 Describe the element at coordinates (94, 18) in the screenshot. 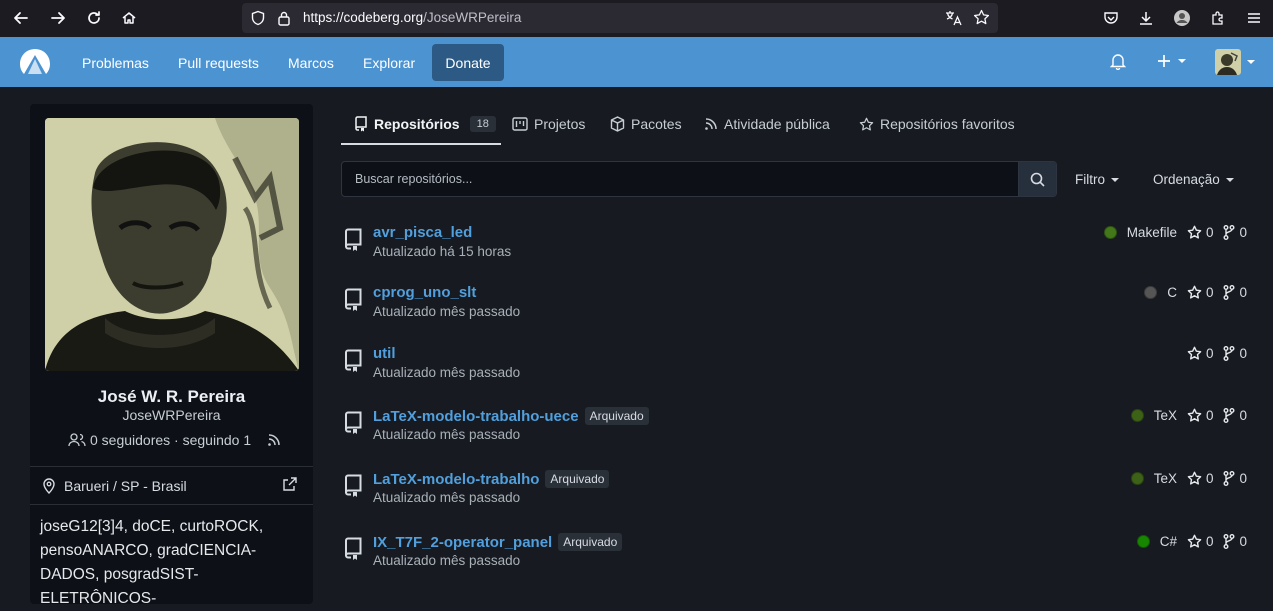

I see `reload-icon` at that location.